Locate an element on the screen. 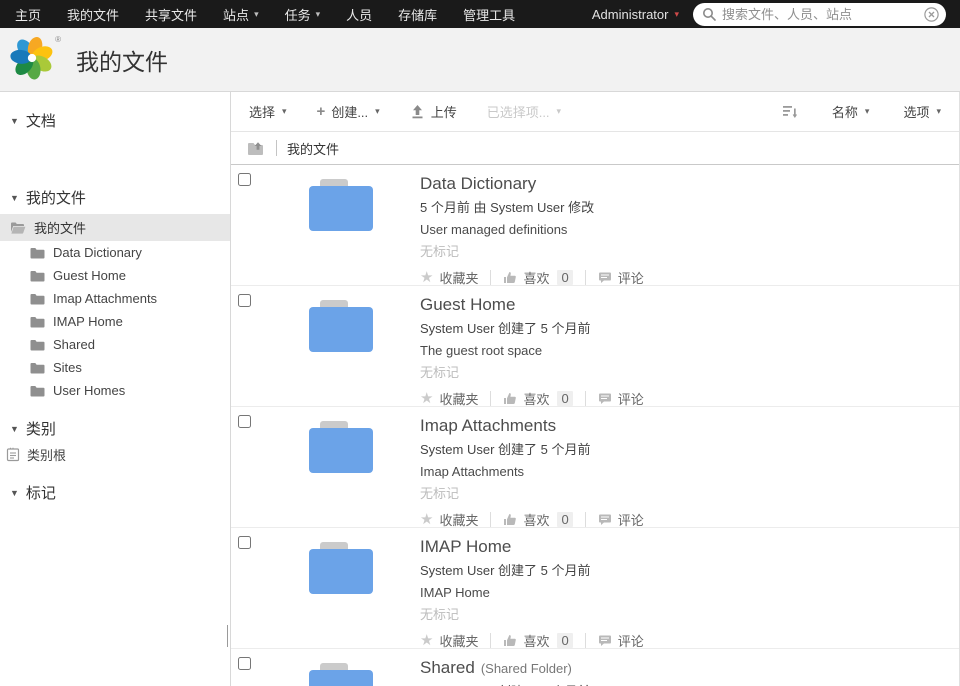 The width and height of the screenshot is (960, 686). user-menu: Administrator ▾ is located at coordinates (635, 14).